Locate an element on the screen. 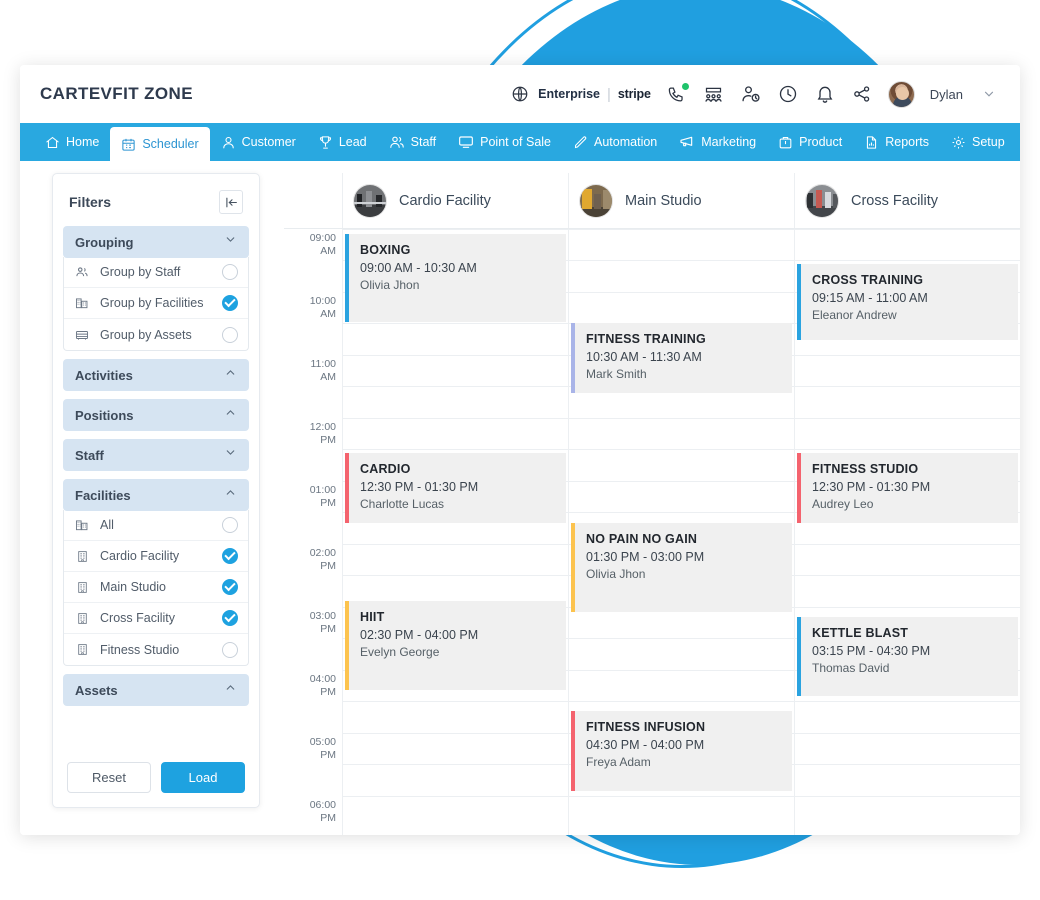 This screenshot has height=900, width=1040. nav-label: Reports is located at coordinates (907, 142).